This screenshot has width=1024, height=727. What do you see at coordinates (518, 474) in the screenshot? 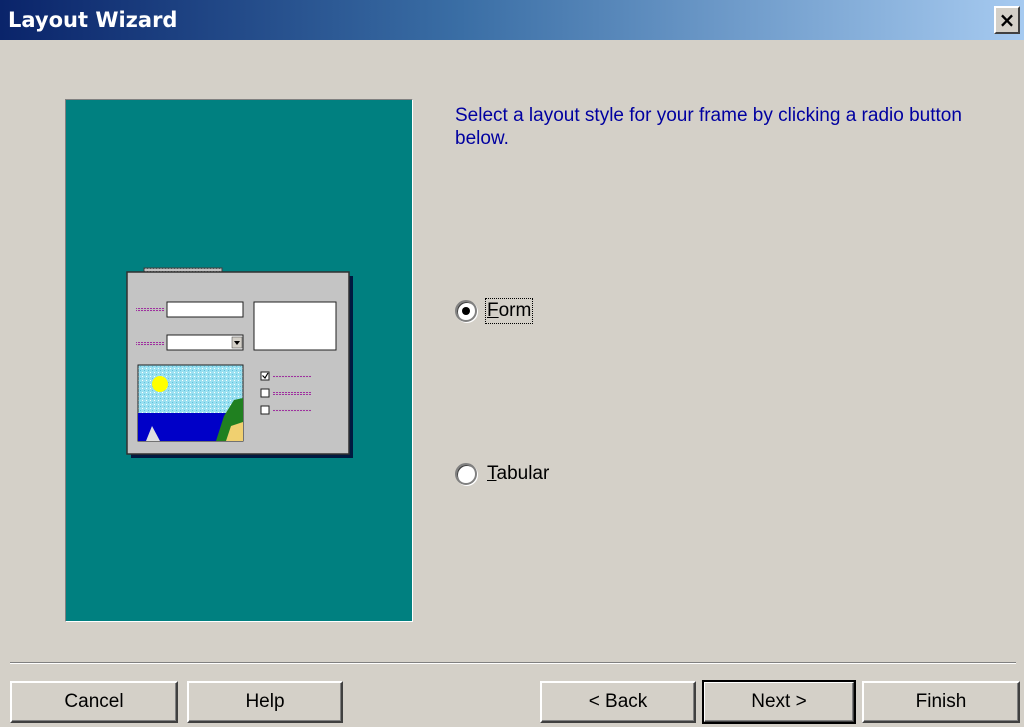
I see `radio-tabular-label: Tabular` at bounding box center [518, 474].